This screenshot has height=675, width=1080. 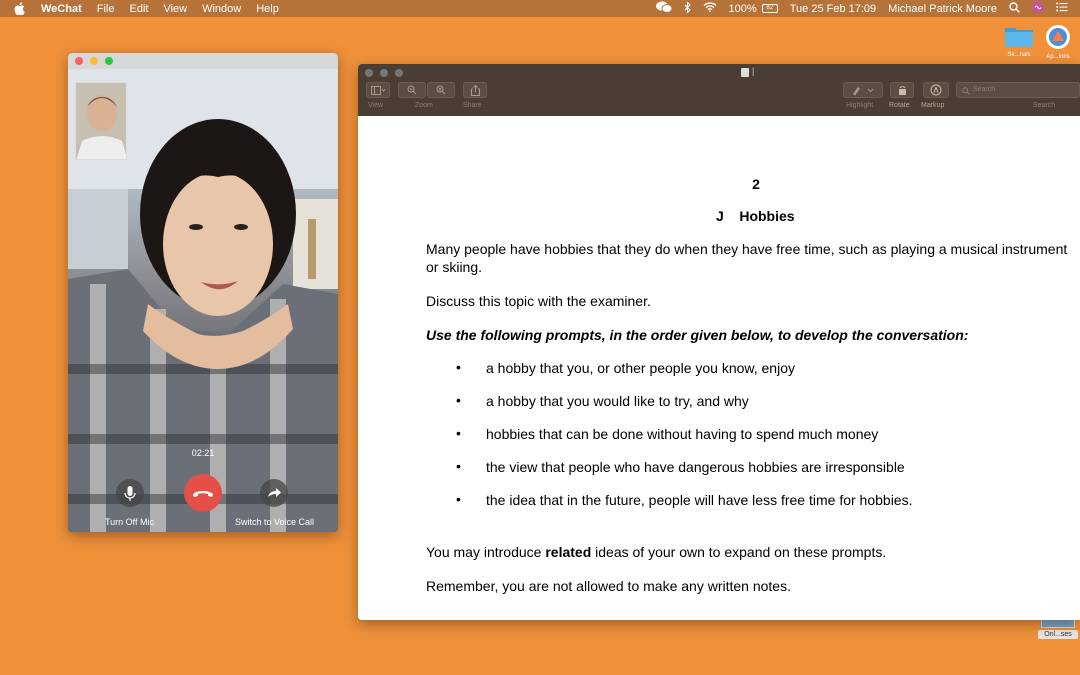 What do you see at coordinates (942, 9) in the screenshot?
I see `user-name: Michael Patrick Moore` at bounding box center [942, 9].